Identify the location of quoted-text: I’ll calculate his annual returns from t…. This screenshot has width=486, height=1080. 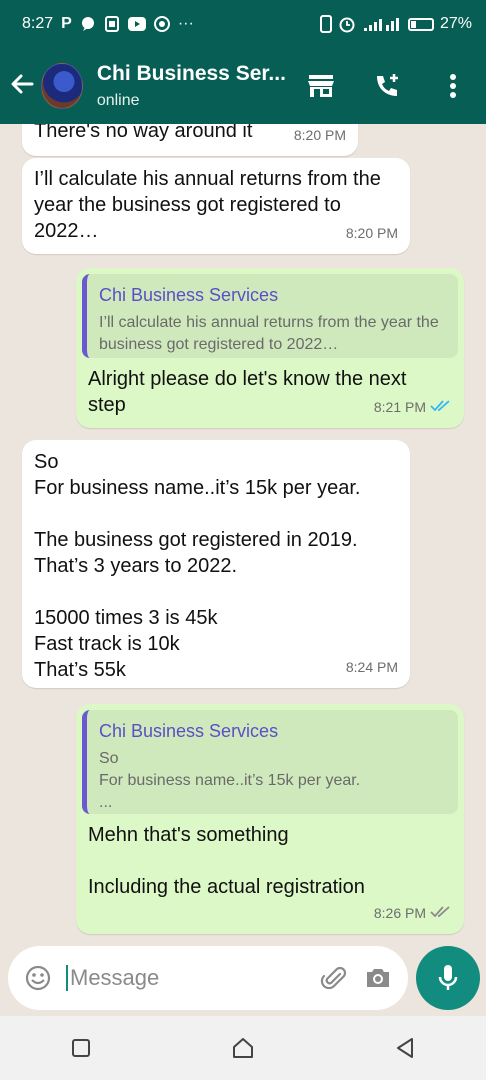
(269, 333).